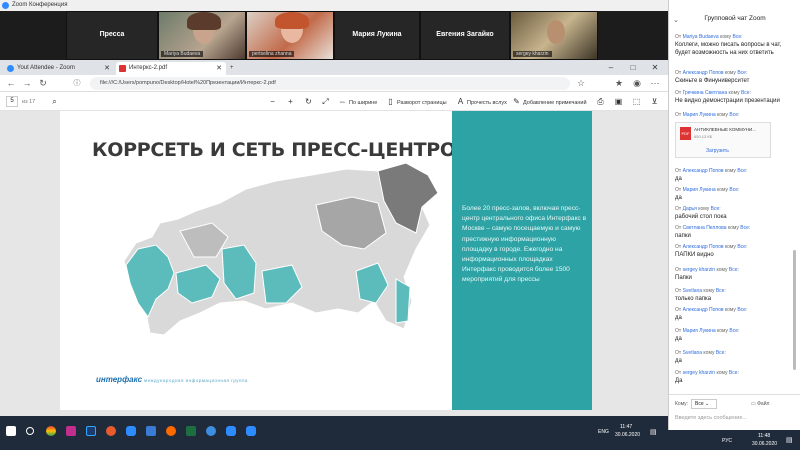 This screenshot has height=450, width=800. Describe the element at coordinates (171, 68) in the screenshot. I see `browser-tab-active: Интеркс-2.pdf ✕` at that location.